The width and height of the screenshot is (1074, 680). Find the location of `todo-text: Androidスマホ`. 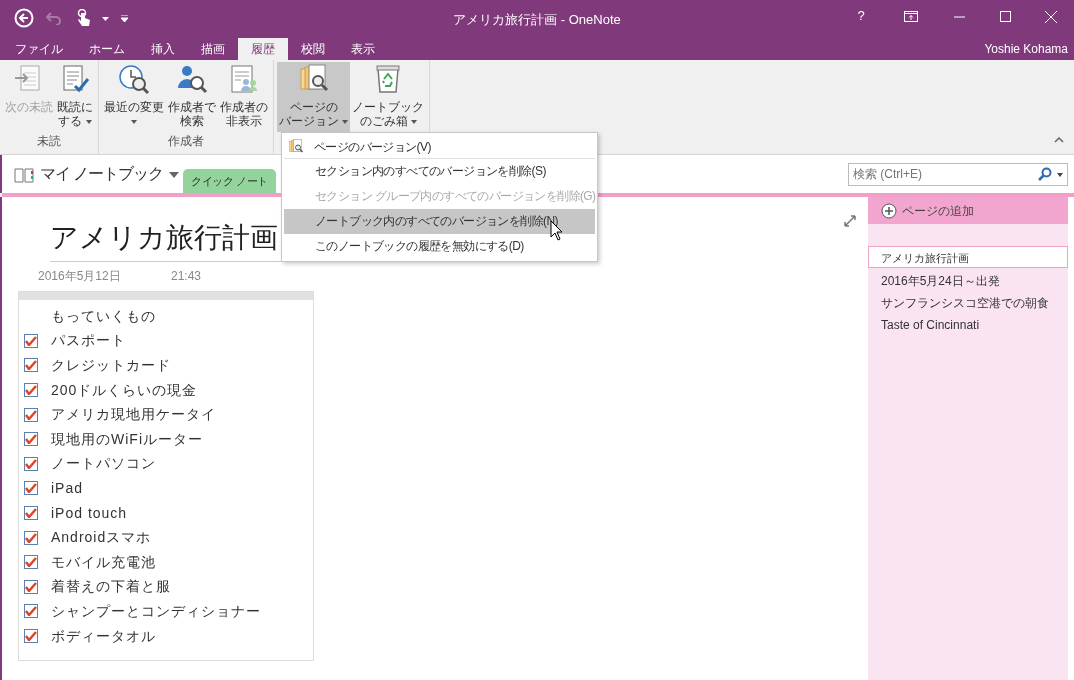

todo-text: Androidスマホ is located at coordinates (101, 538).